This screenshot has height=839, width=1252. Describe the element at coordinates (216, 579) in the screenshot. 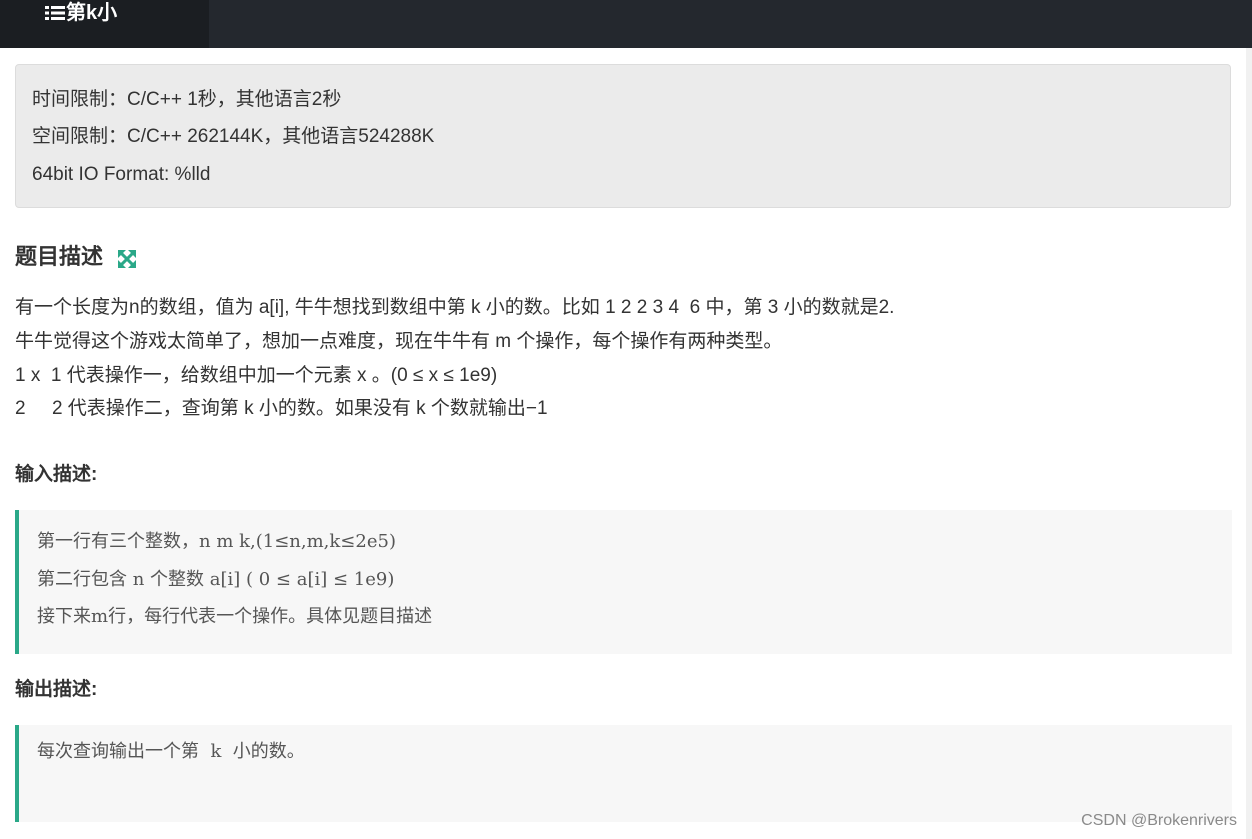

I see `input-line: 第二行包含 n 个整数 a[i] ( 0 ≤ a[i] ≤ 1e9)` at that location.